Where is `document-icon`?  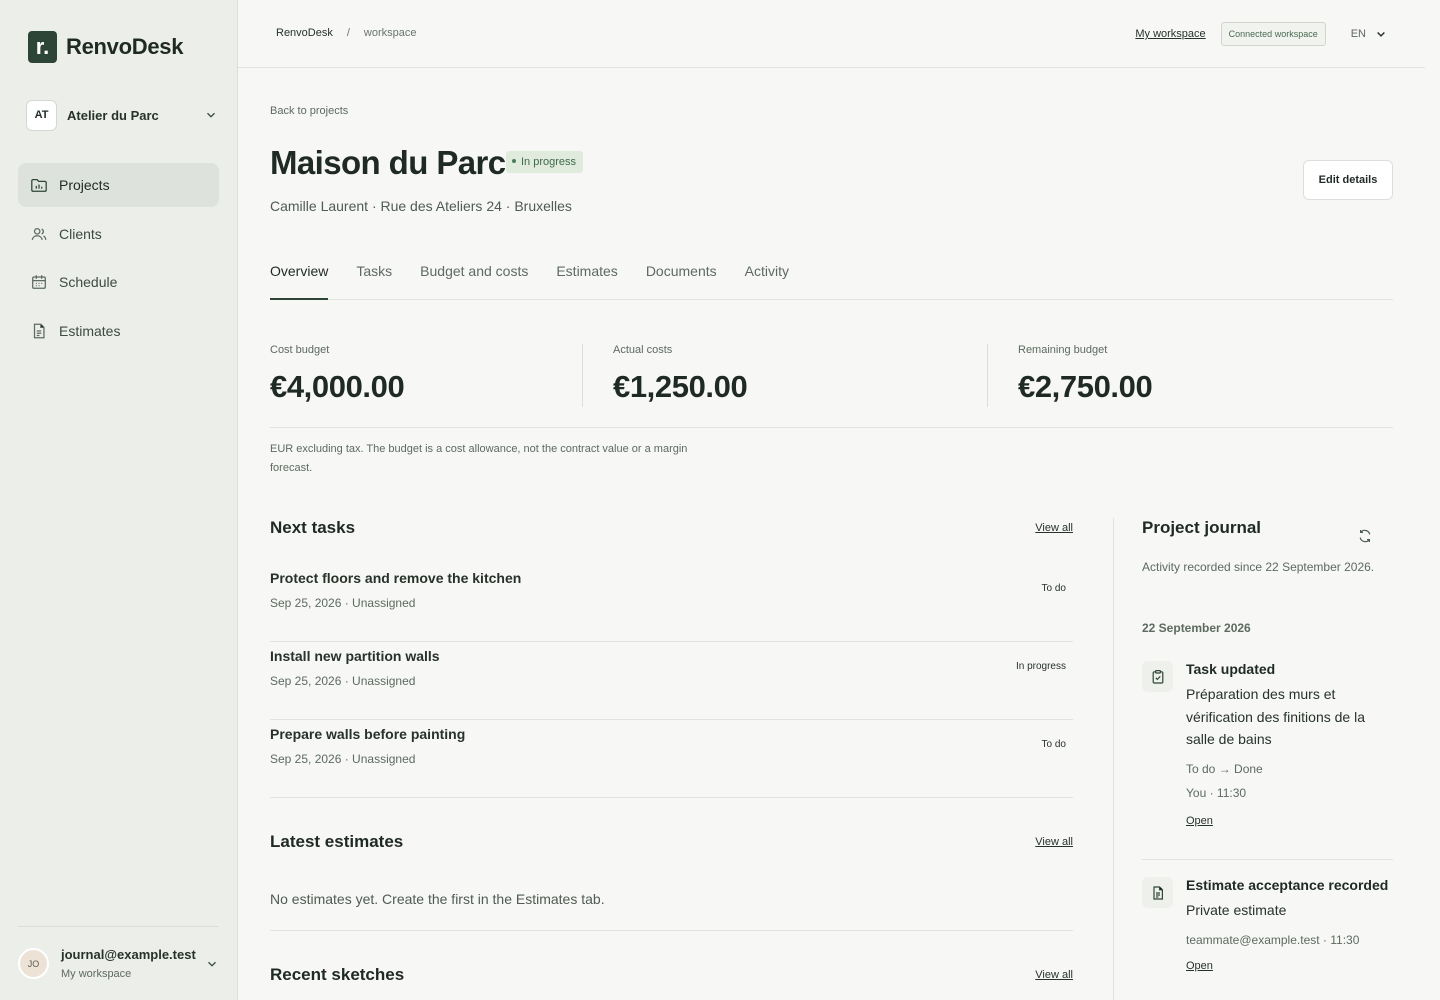
document-icon is located at coordinates (39, 330).